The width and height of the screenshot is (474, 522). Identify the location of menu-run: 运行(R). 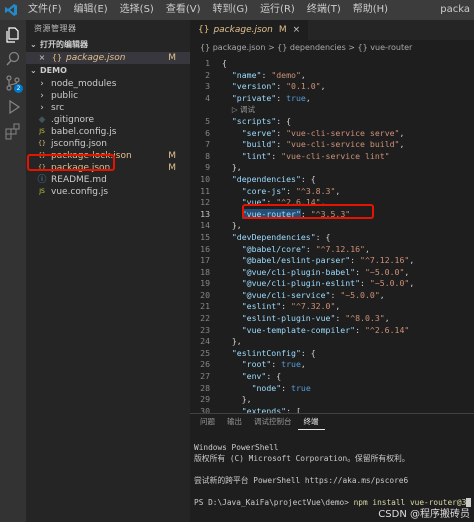
(277, 10).